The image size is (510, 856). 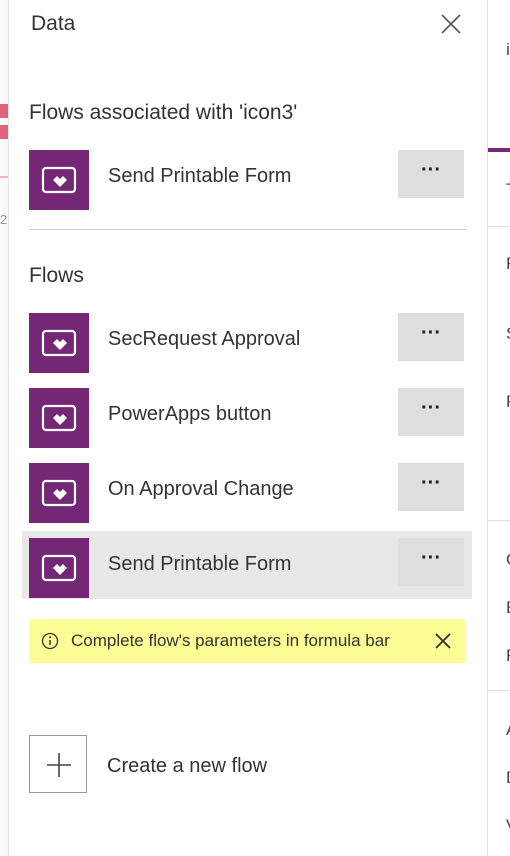 What do you see at coordinates (508, 560) in the screenshot?
I see `property-label: C` at bounding box center [508, 560].